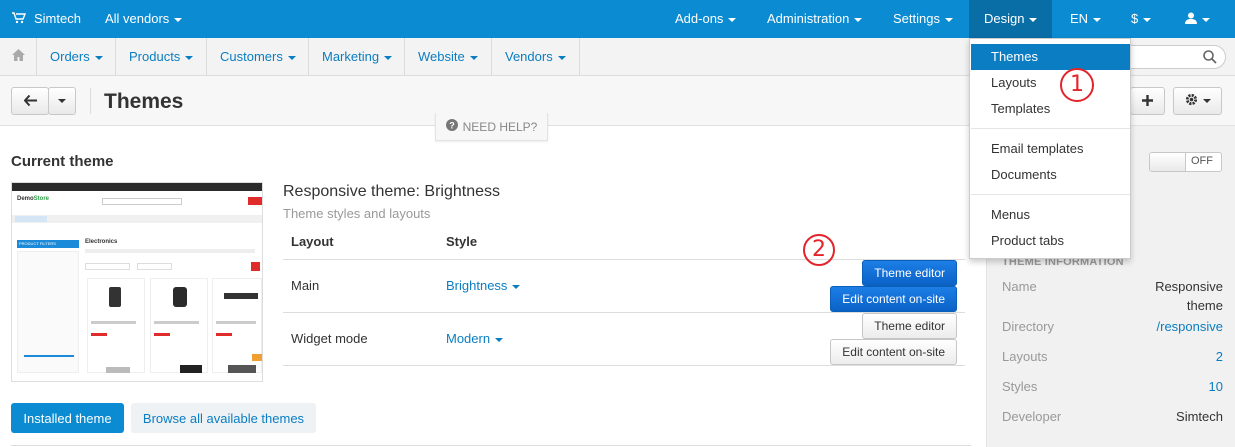  What do you see at coordinates (1050, 215) in the screenshot?
I see `menu-item-menus: Menus` at bounding box center [1050, 215].